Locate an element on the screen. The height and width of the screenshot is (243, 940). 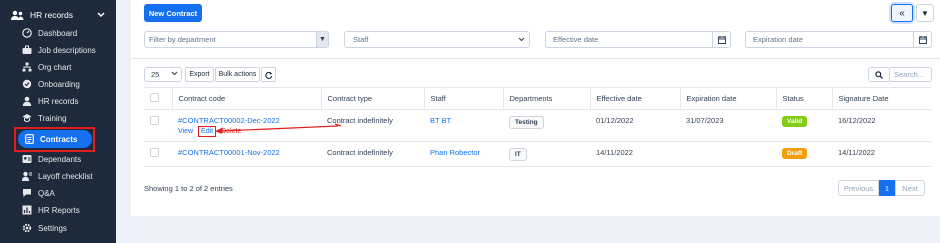
status-badge: Valid is located at coordinates (795, 121).